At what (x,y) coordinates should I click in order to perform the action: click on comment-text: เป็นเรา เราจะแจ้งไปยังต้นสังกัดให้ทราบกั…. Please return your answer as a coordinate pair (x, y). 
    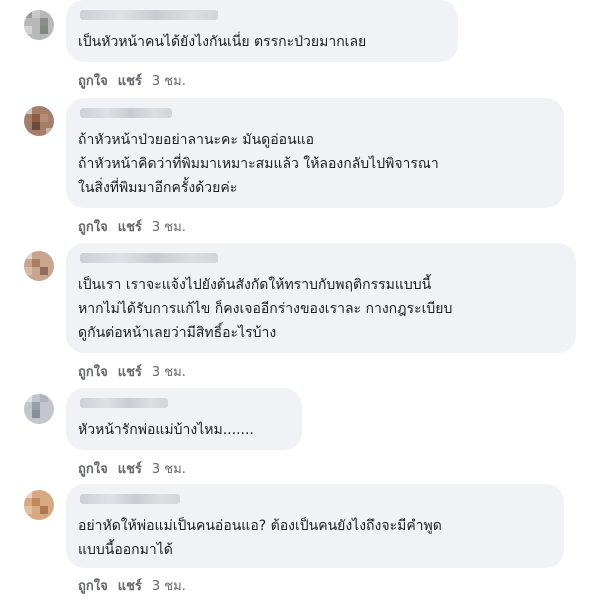
    Looking at the image, I should click on (265, 309).